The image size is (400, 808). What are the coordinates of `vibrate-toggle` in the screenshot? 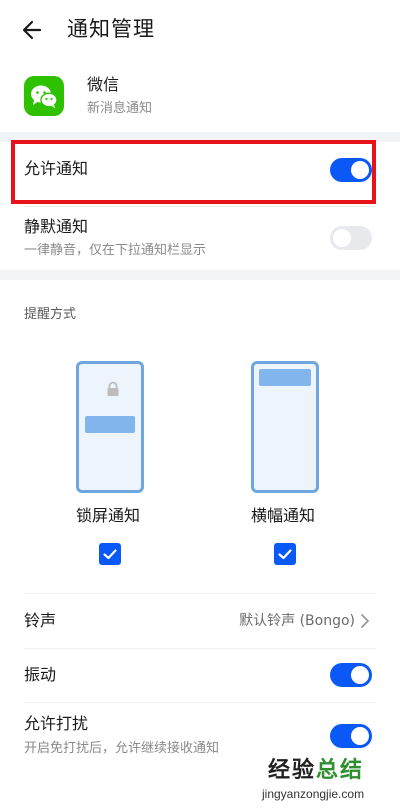 It's located at (351, 675).